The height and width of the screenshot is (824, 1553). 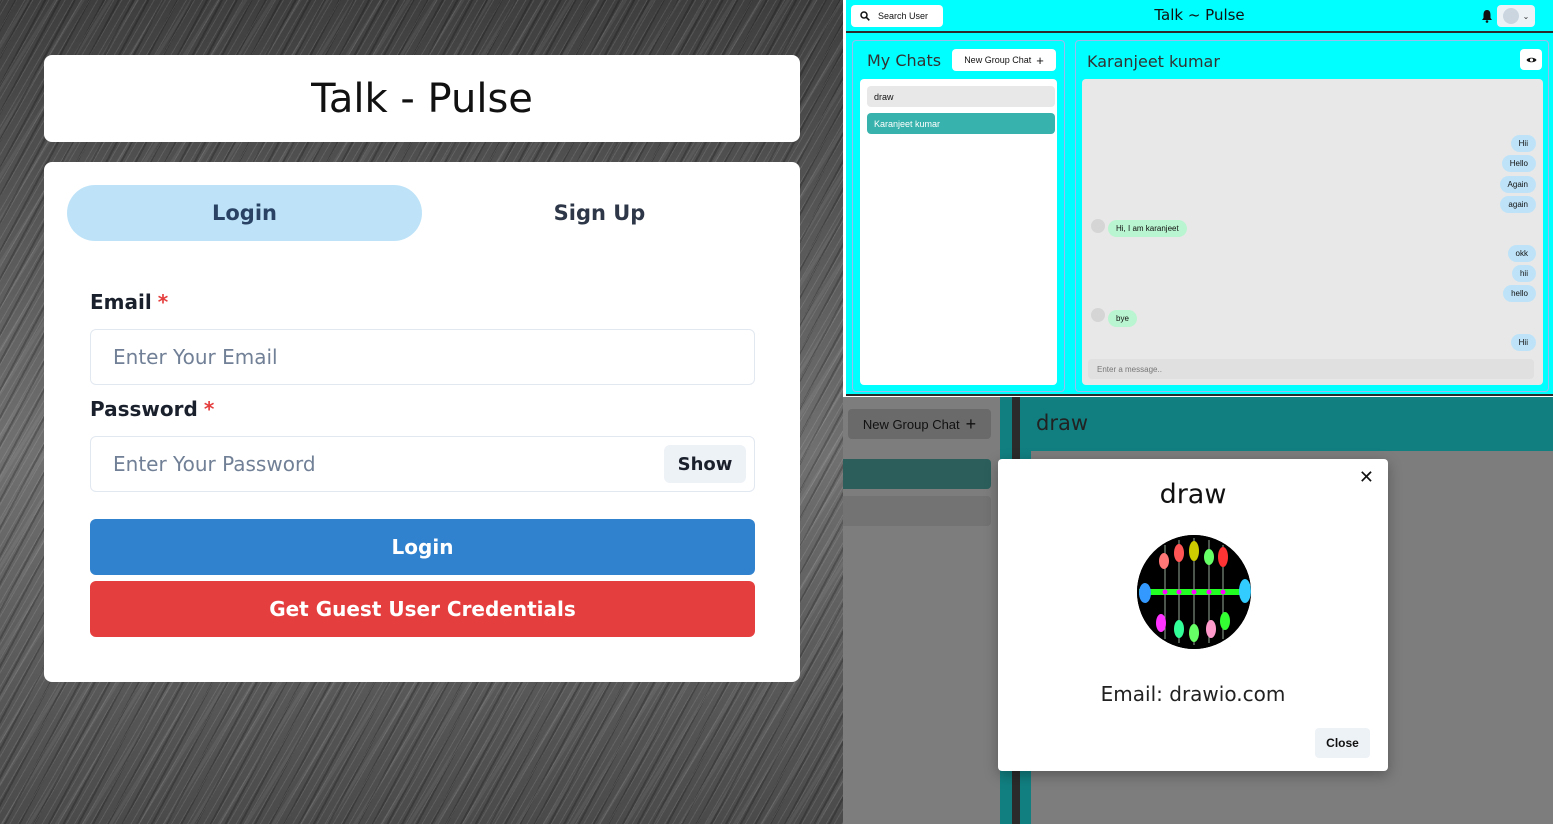 I want to click on avatar, so click(x=1510, y=16).